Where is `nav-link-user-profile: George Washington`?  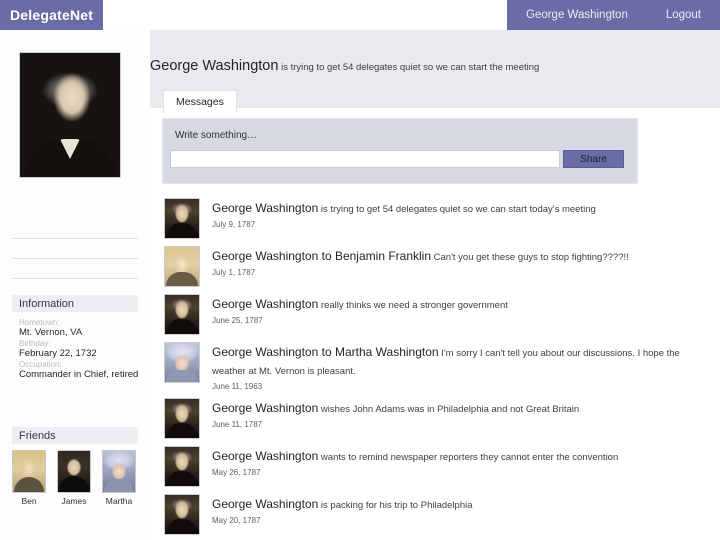 nav-link-user-profile: George Washington is located at coordinates (577, 15).